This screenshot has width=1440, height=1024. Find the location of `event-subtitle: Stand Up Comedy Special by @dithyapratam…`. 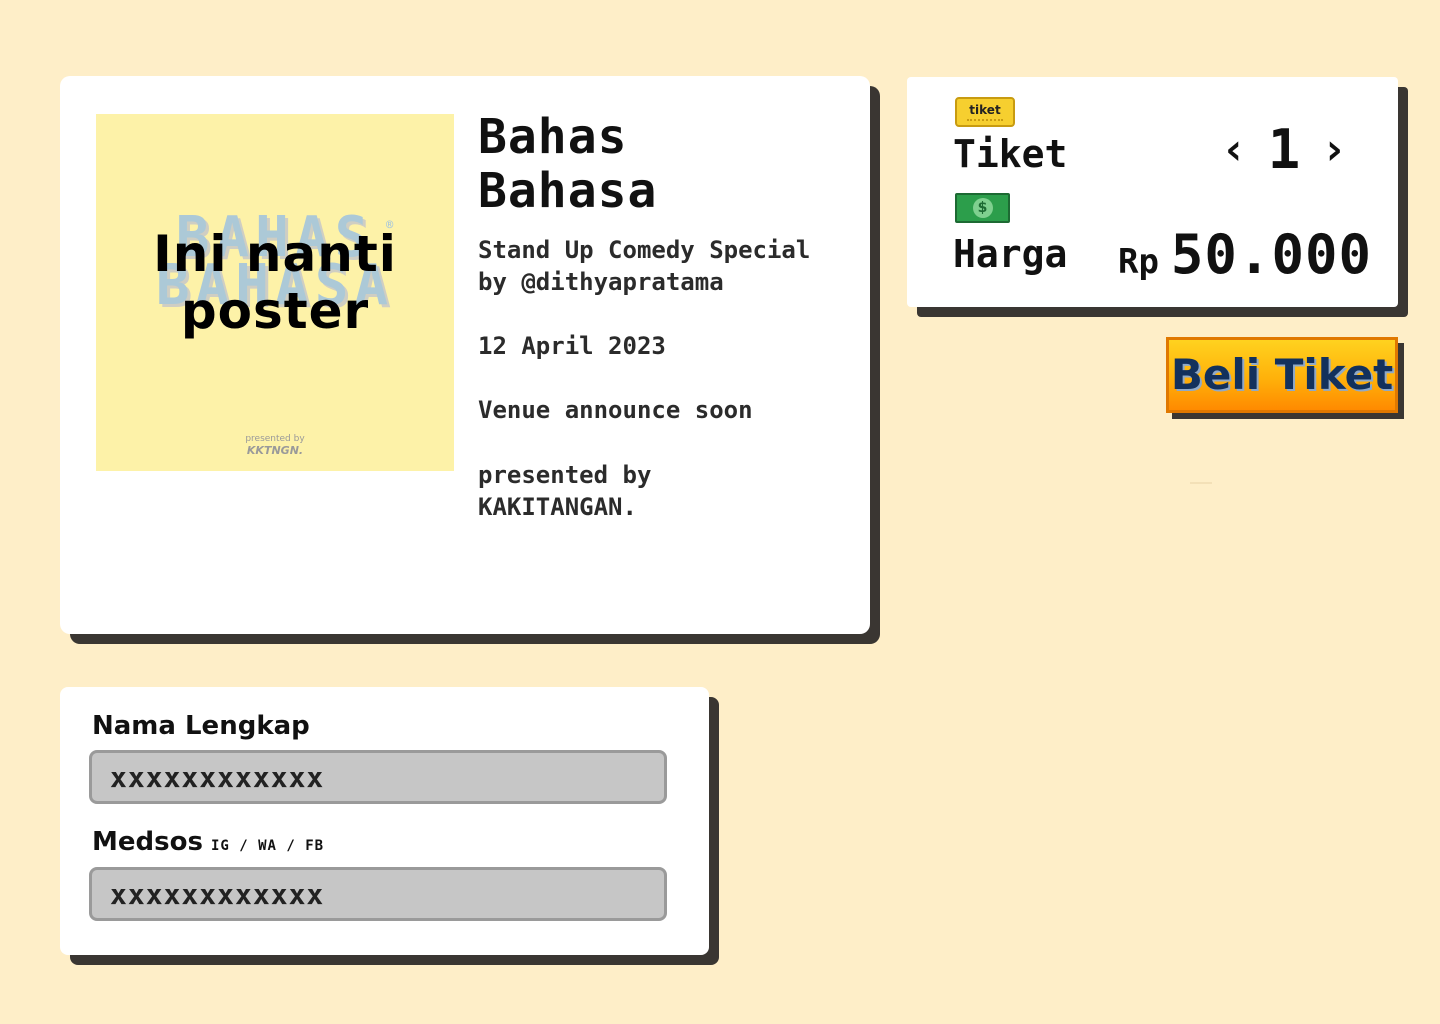

event-subtitle: Stand Up Comedy Special by @dithyapratam… is located at coordinates (668, 266).